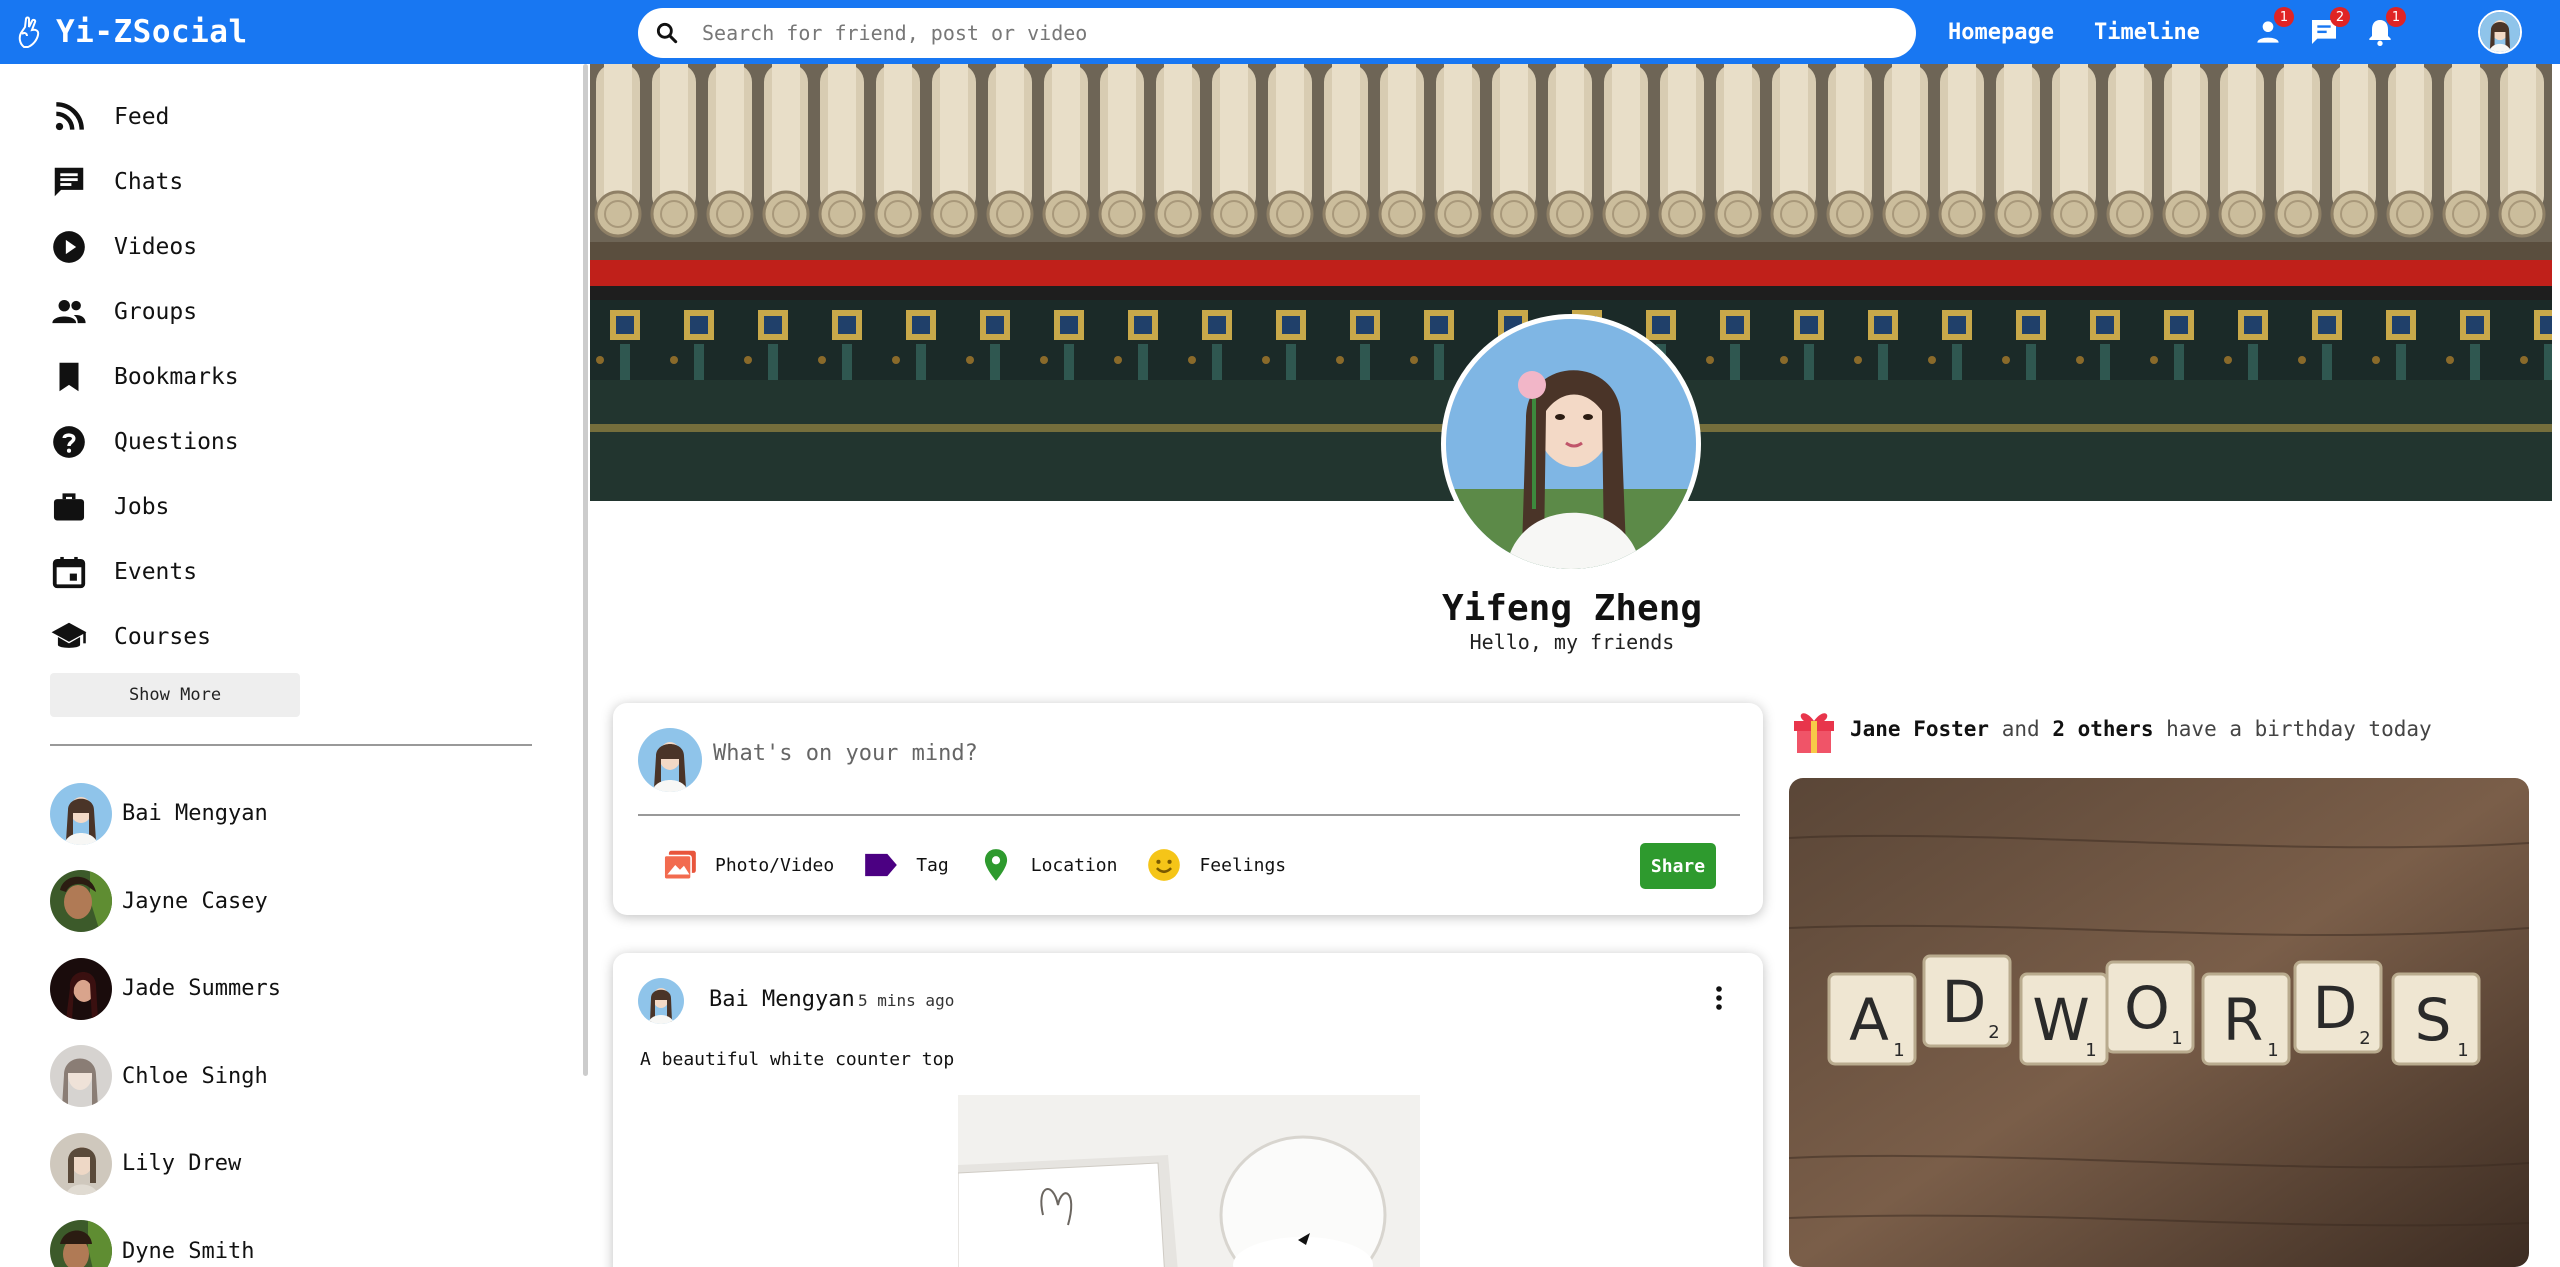 The image size is (2560, 1267). Describe the element at coordinates (1572, 642) in the screenshot. I see `profile-bio: Hello, my friends` at that location.